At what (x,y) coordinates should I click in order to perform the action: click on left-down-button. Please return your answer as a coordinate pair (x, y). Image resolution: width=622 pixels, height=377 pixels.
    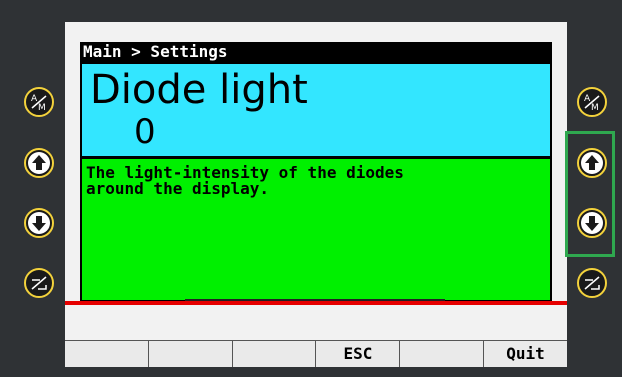
    Looking at the image, I should click on (39, 223).